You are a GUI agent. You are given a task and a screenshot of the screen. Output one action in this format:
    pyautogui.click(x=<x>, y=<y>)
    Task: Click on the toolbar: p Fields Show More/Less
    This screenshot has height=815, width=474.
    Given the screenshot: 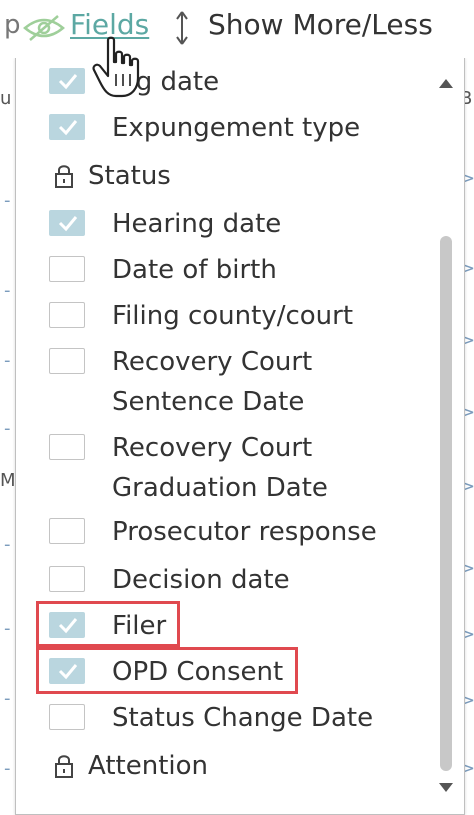 What is the action you would take?
    pyautogui.click(x=237, y=29)
    